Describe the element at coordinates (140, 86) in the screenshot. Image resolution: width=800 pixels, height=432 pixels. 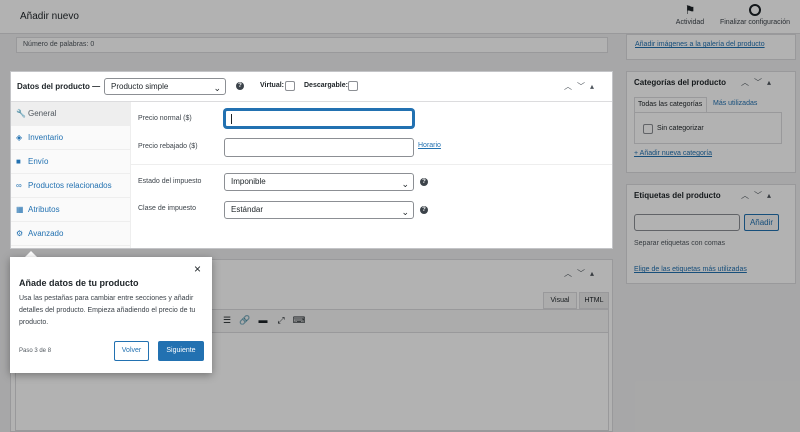
I see `product-type-value: Producto simple` at that location.